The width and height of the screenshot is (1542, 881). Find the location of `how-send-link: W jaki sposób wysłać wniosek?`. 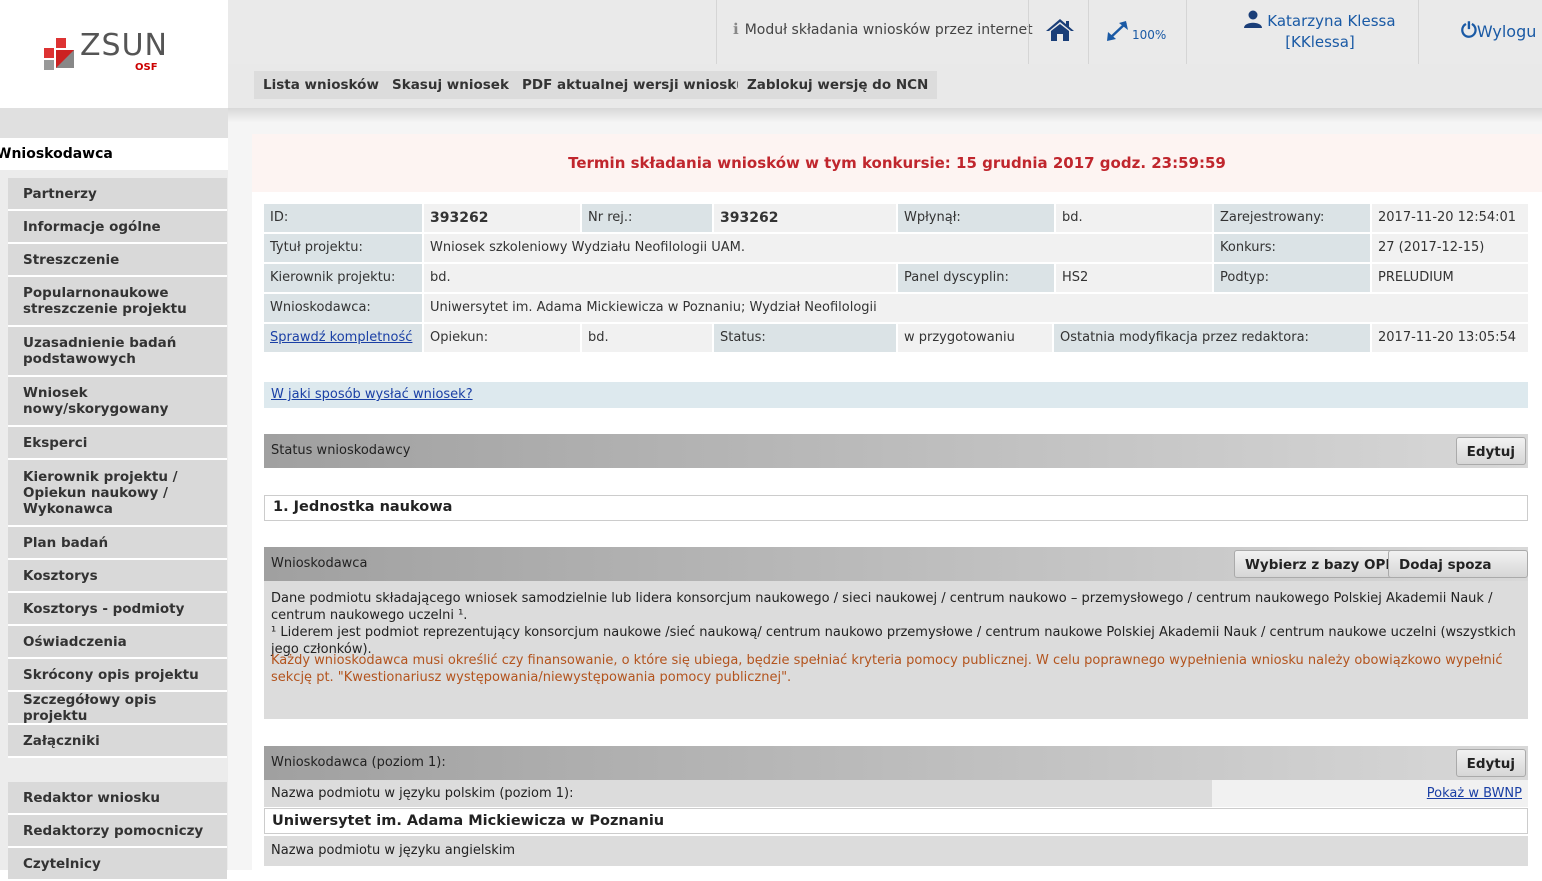

how-send-link: W jaki sposób wysłać wniosek? is located at coordinates (372, 394).